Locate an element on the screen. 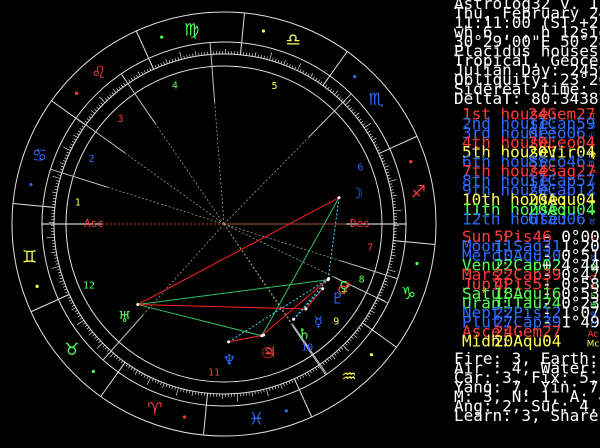 This screenshot has height=448, width=600. planet-icon: ♅ is located at coordinates (124, 317).